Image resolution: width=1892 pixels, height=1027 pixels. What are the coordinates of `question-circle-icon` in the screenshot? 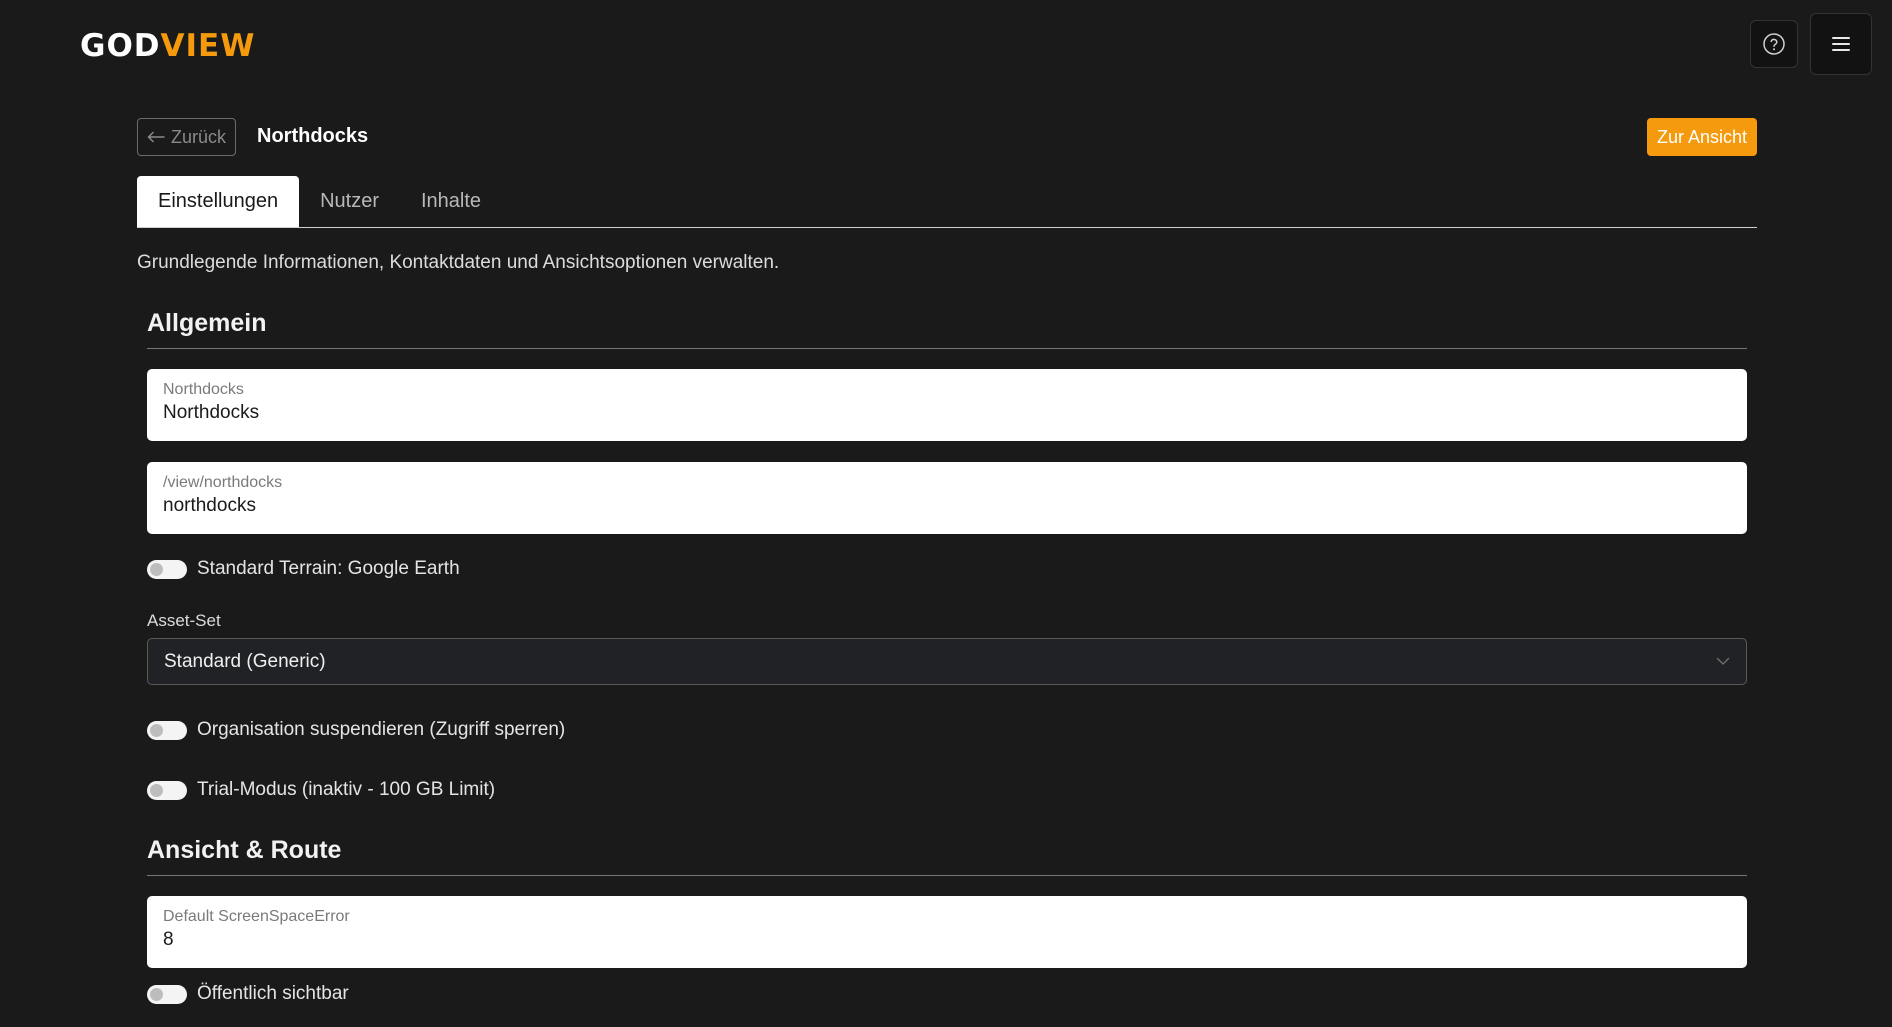 It's located at (1774, 44).